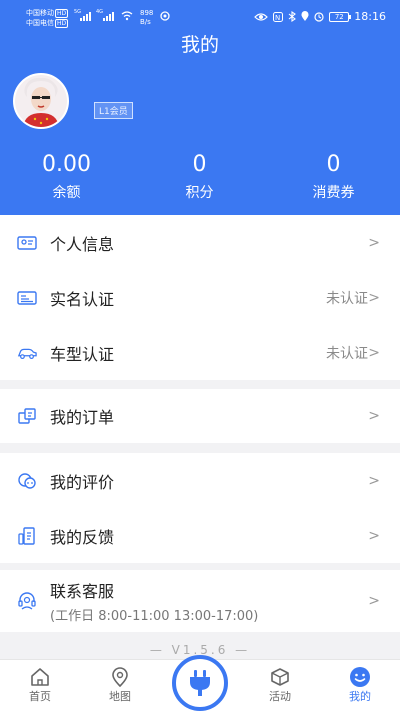 This screenshot has width=400, height=711. What do you see at coordinates (154, 601) in the screenshot?
I see `service-text: 联系客服 (工作日 8:00-11:00 13:00-17:00)` at bounding box center [154, 601].